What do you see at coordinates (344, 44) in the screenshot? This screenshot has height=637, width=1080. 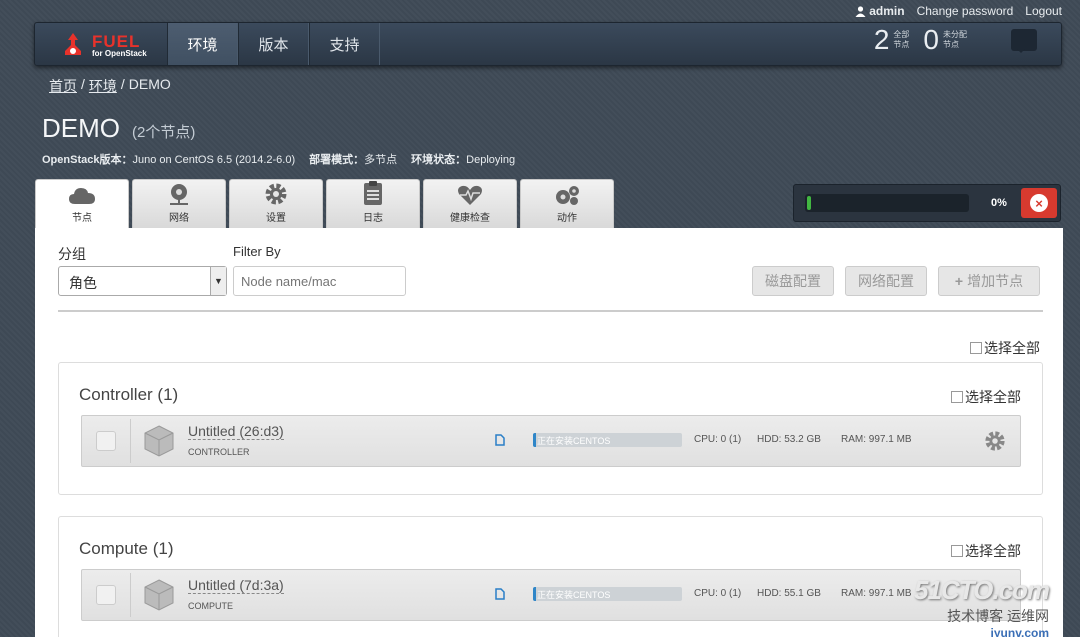 I see `nav-tab-support: 支持` at bounding box center [344, 44].